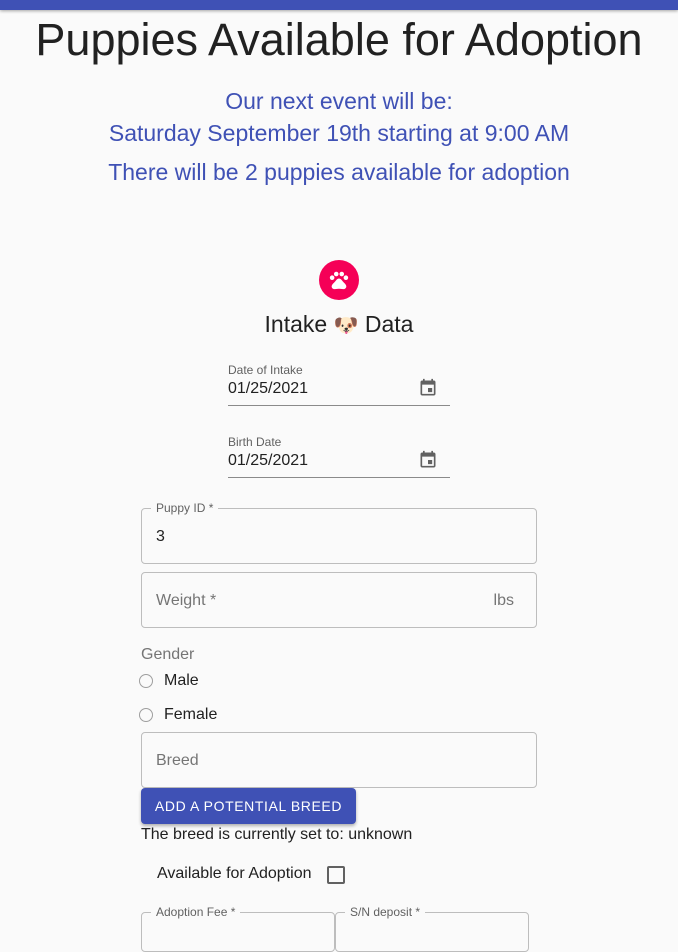 The width and height of the screenshot is (678, 952). I want to click on birth-date-label: Birth Date, so click(255, 442).